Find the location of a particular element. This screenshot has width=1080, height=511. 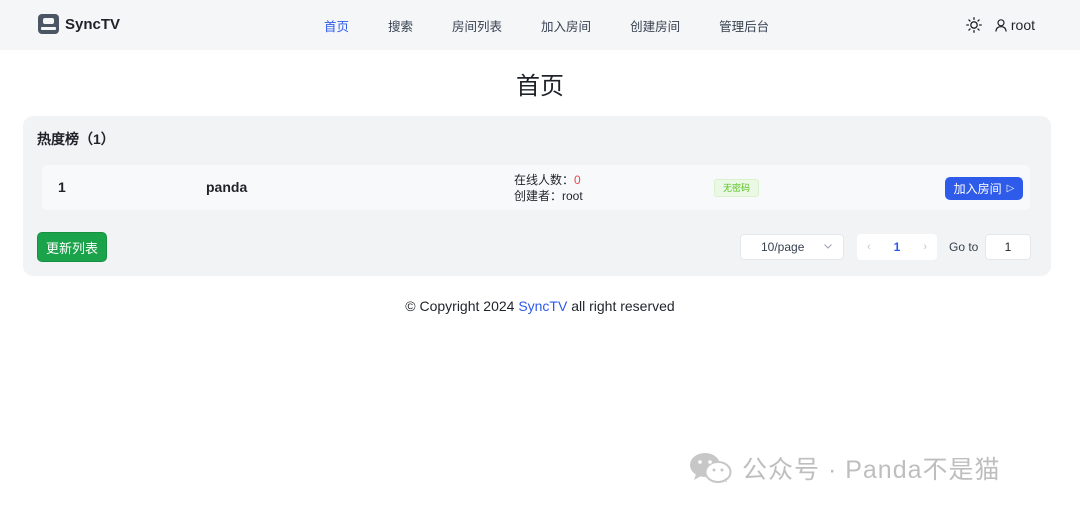

nav-item-search: 搜索 is located at coordinates (400, 25).